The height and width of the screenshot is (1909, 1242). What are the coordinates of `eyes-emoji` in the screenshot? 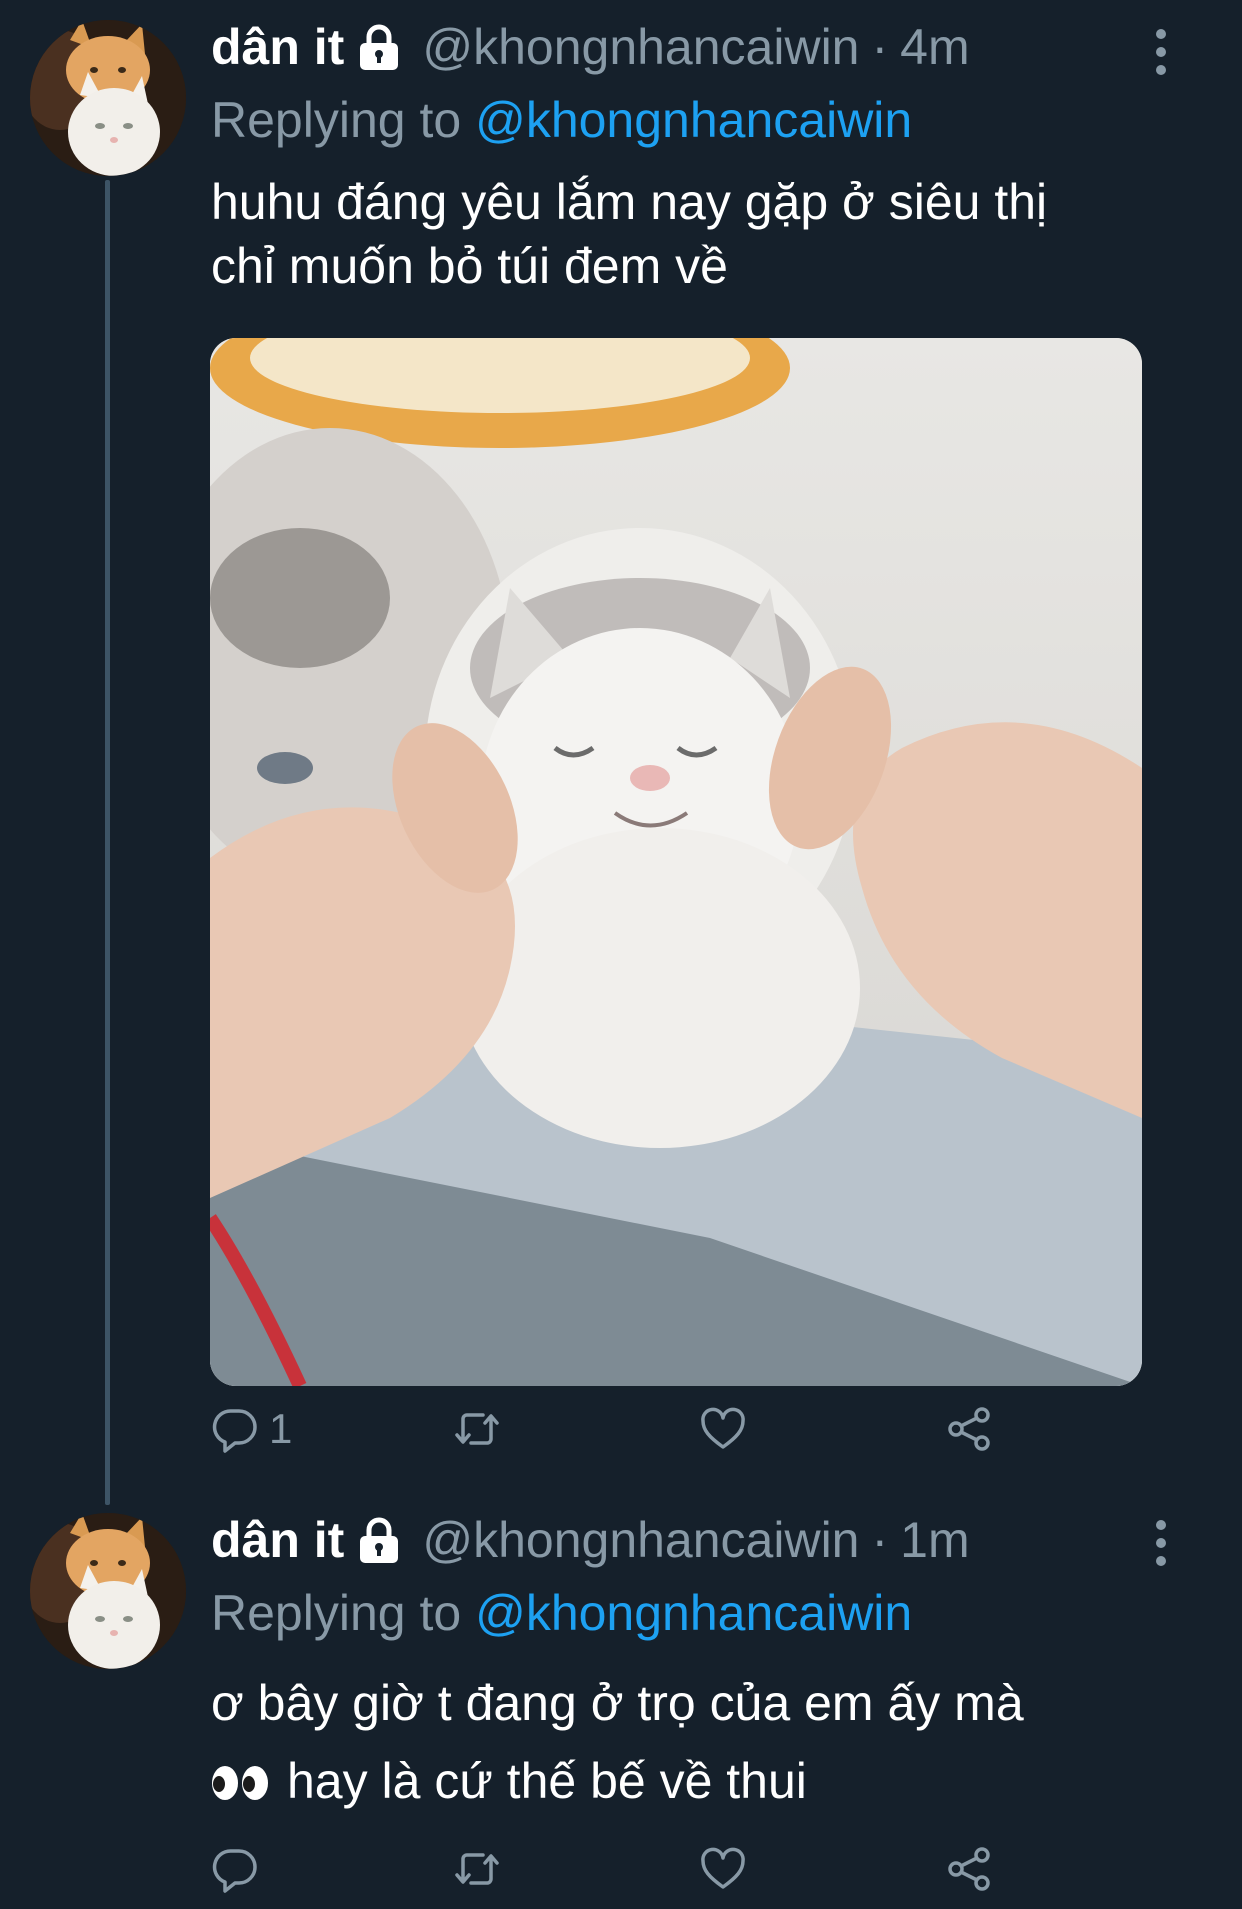 It's located at (240, 1783).